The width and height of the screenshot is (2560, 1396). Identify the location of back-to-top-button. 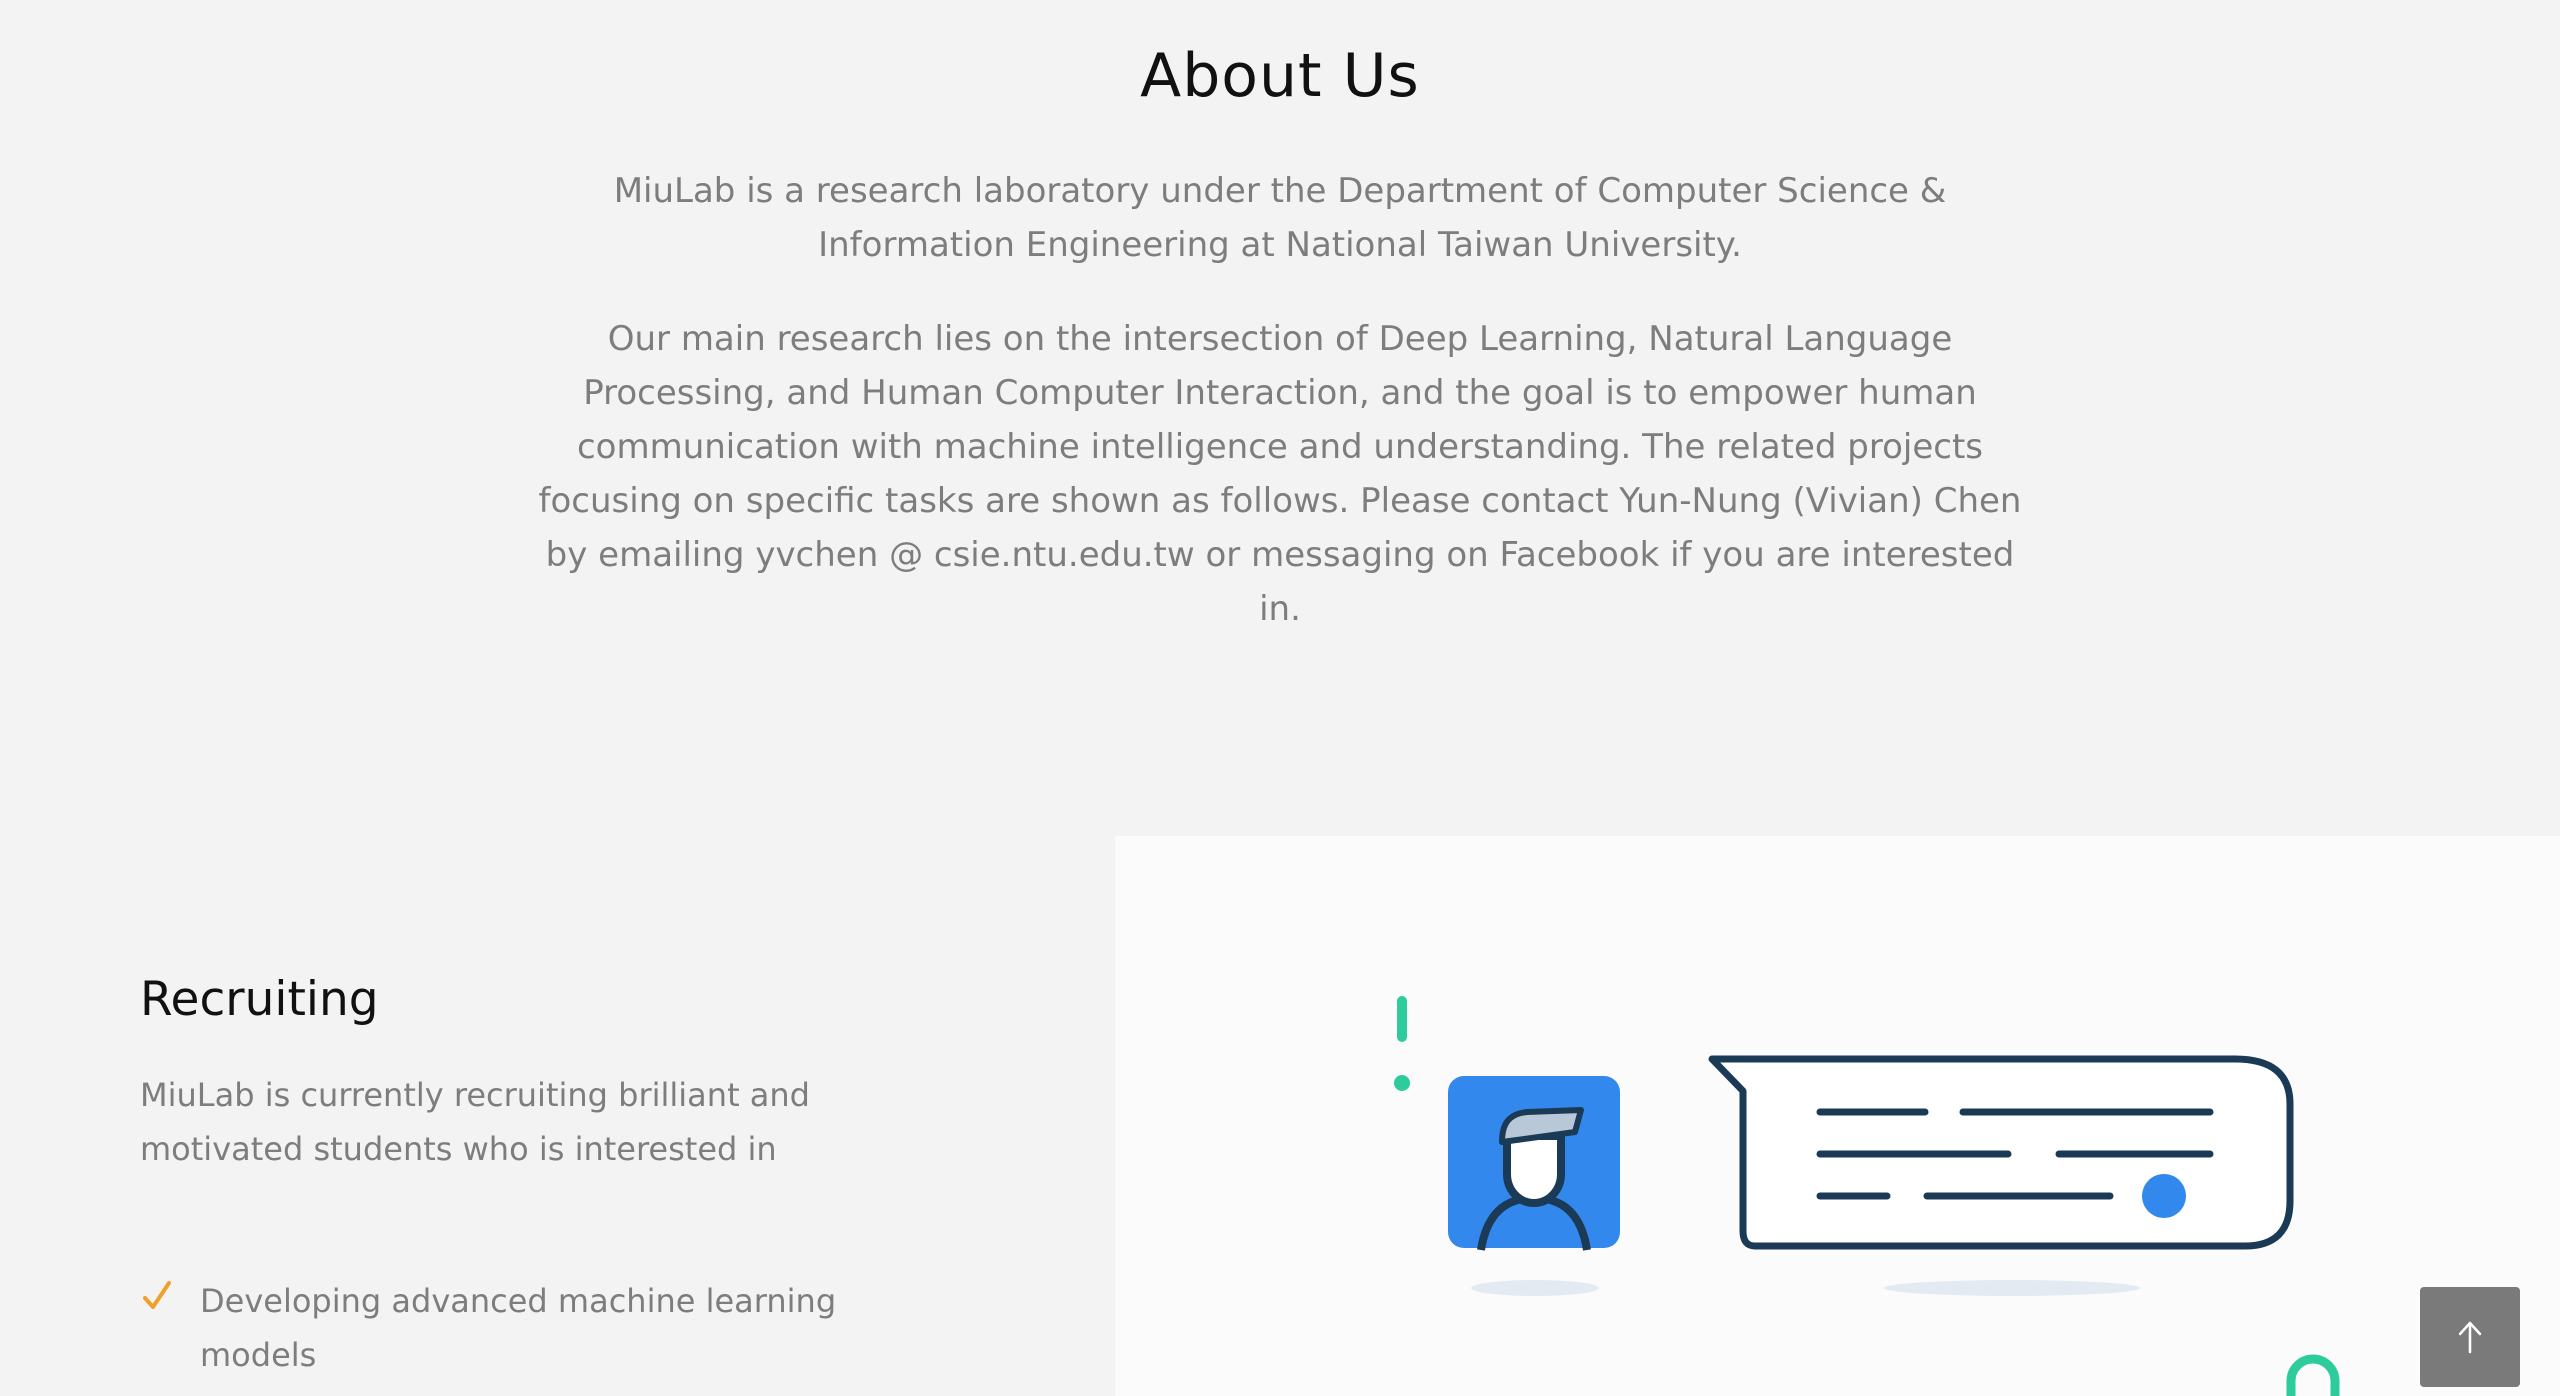
(2470, 1337).